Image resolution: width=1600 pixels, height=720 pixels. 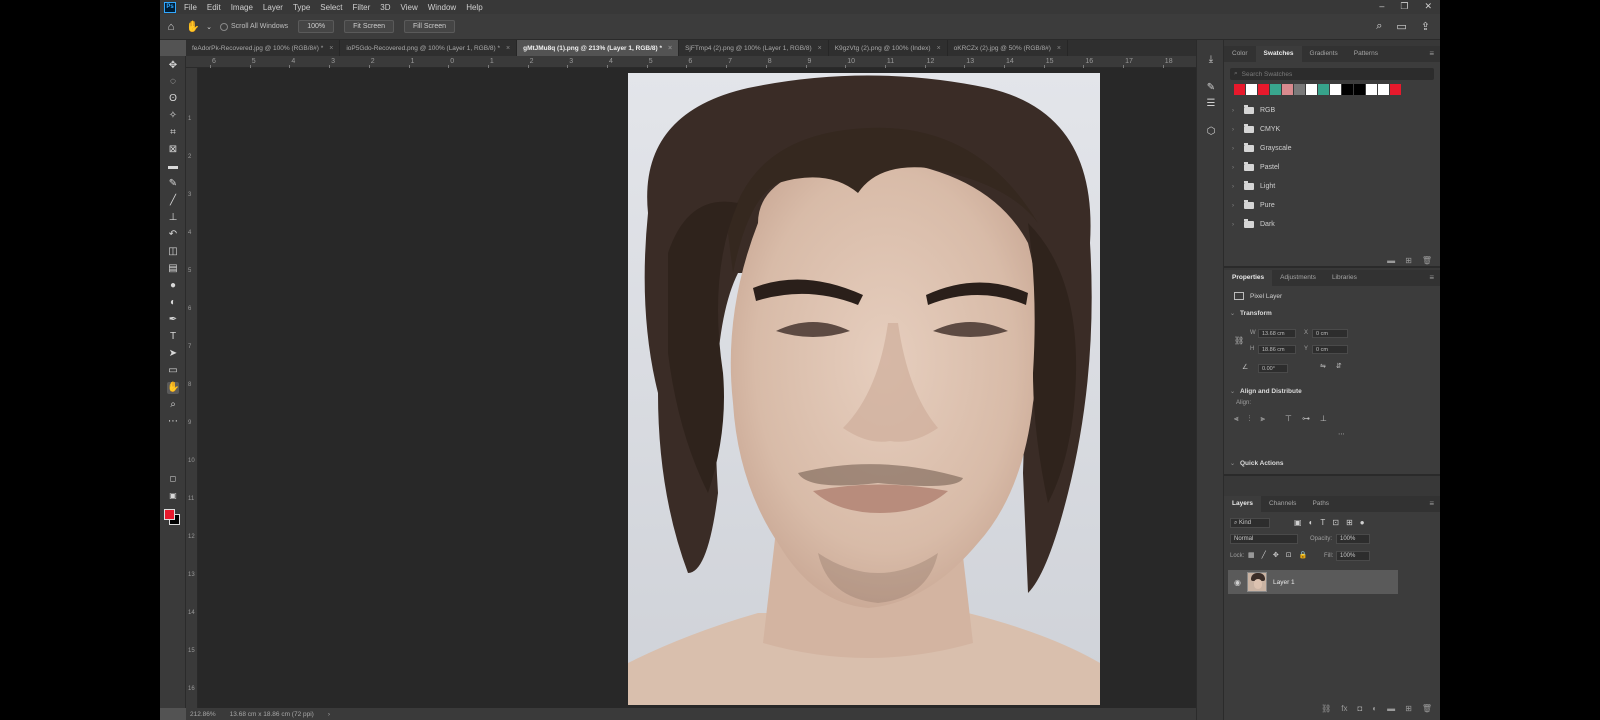 I want to click on transform-section-title: ⌄ Transform, so click(x=1332, y=313).